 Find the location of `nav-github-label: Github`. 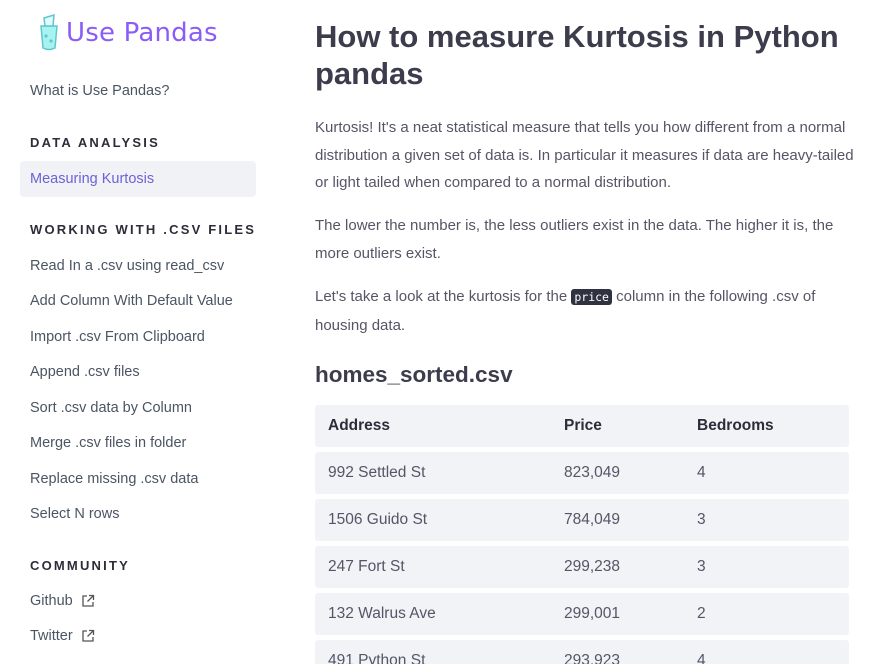

nav-github-label: Github is located at coordinates (51, 601).